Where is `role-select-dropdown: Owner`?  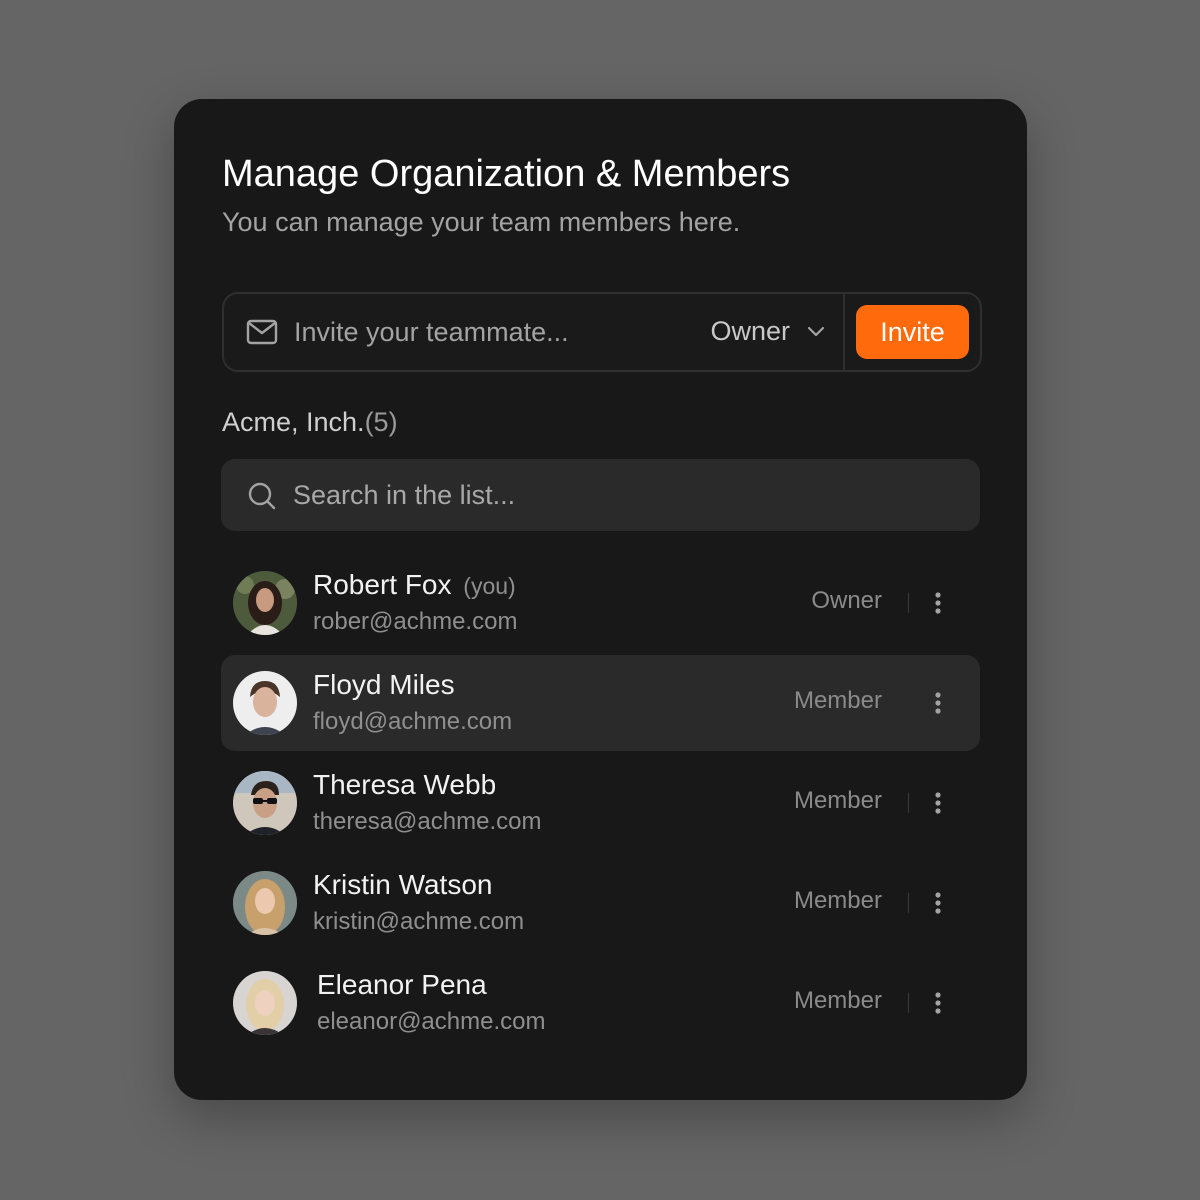 role-select-dropdown: Owner is located at coordinates (768, 332).